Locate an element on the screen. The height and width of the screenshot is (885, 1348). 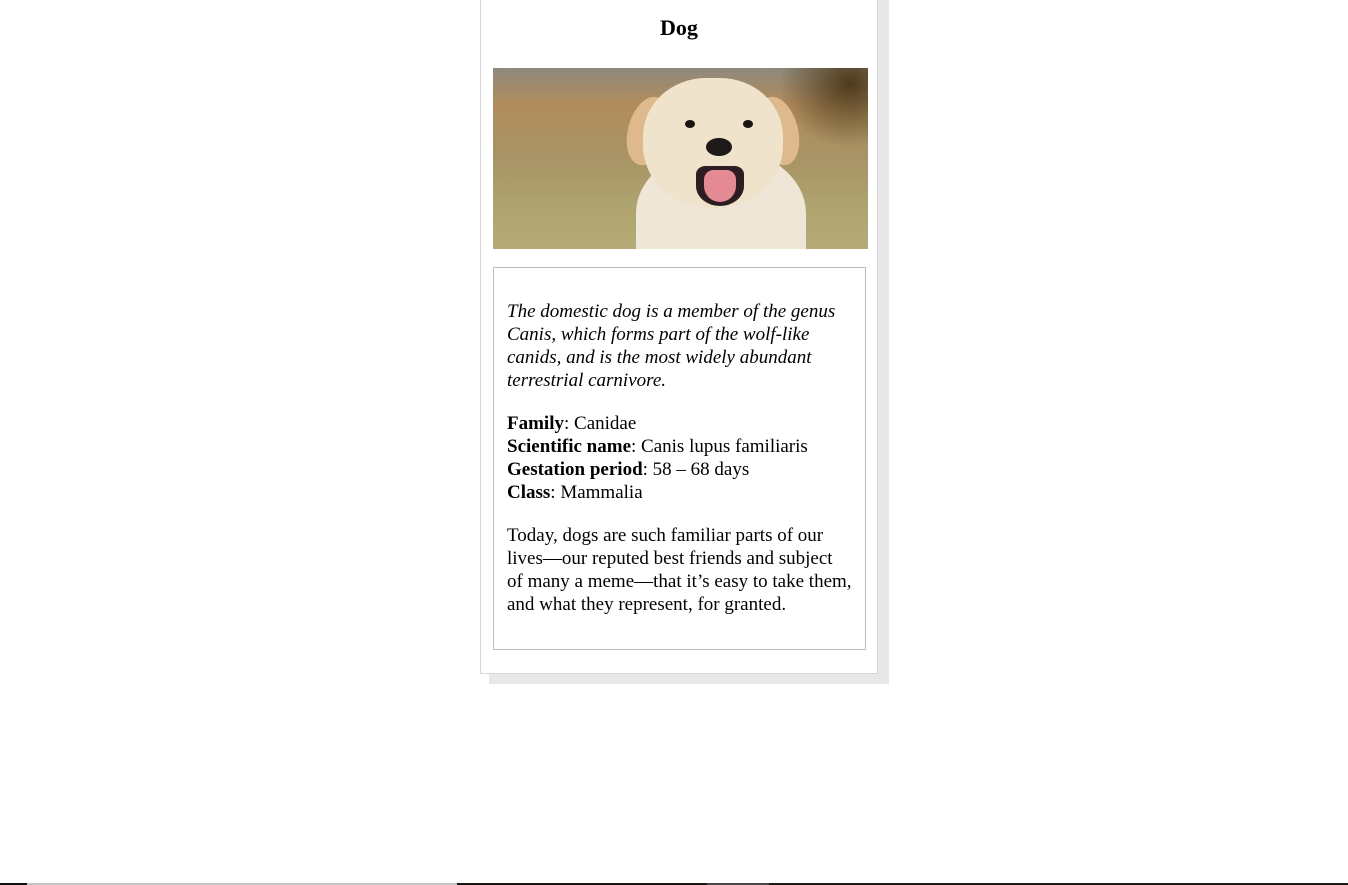
fact-label: Gestation period is located at coordinates (575, 469).